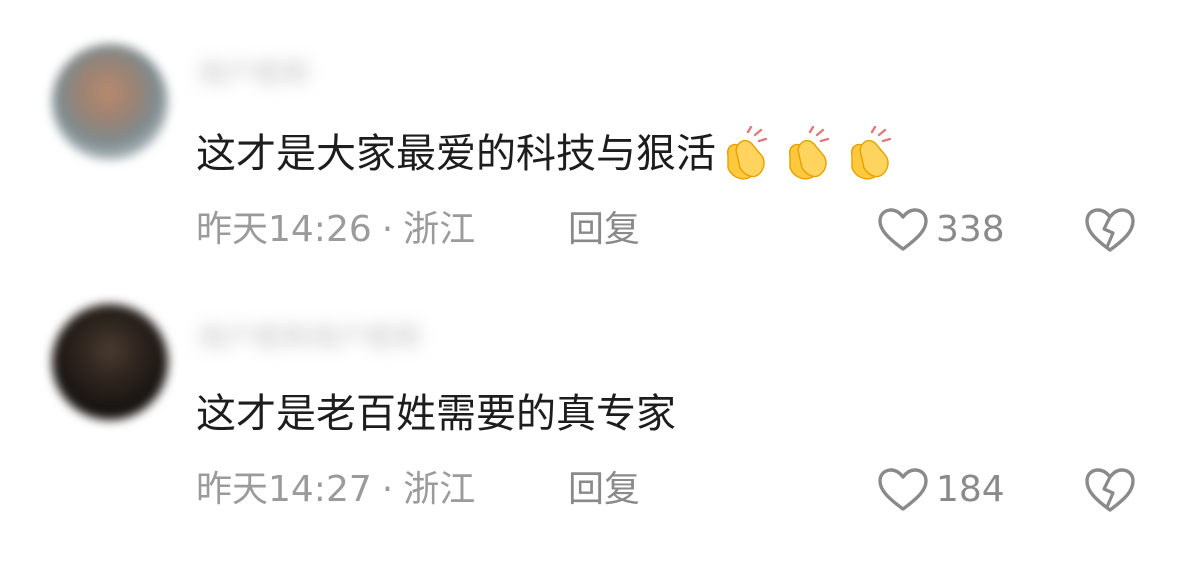 The width and height of the screenshot is (1200, 561). I want to click on like-count: 184, so click(970, 489).